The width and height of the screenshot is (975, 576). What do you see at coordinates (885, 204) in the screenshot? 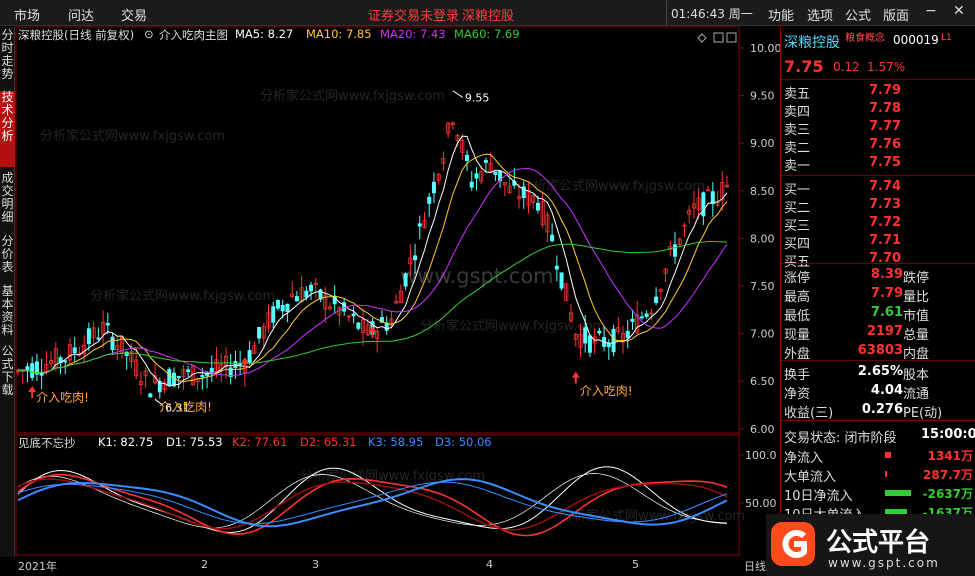
I see `bids-price: 7.73` at bounding box center [885, 204].